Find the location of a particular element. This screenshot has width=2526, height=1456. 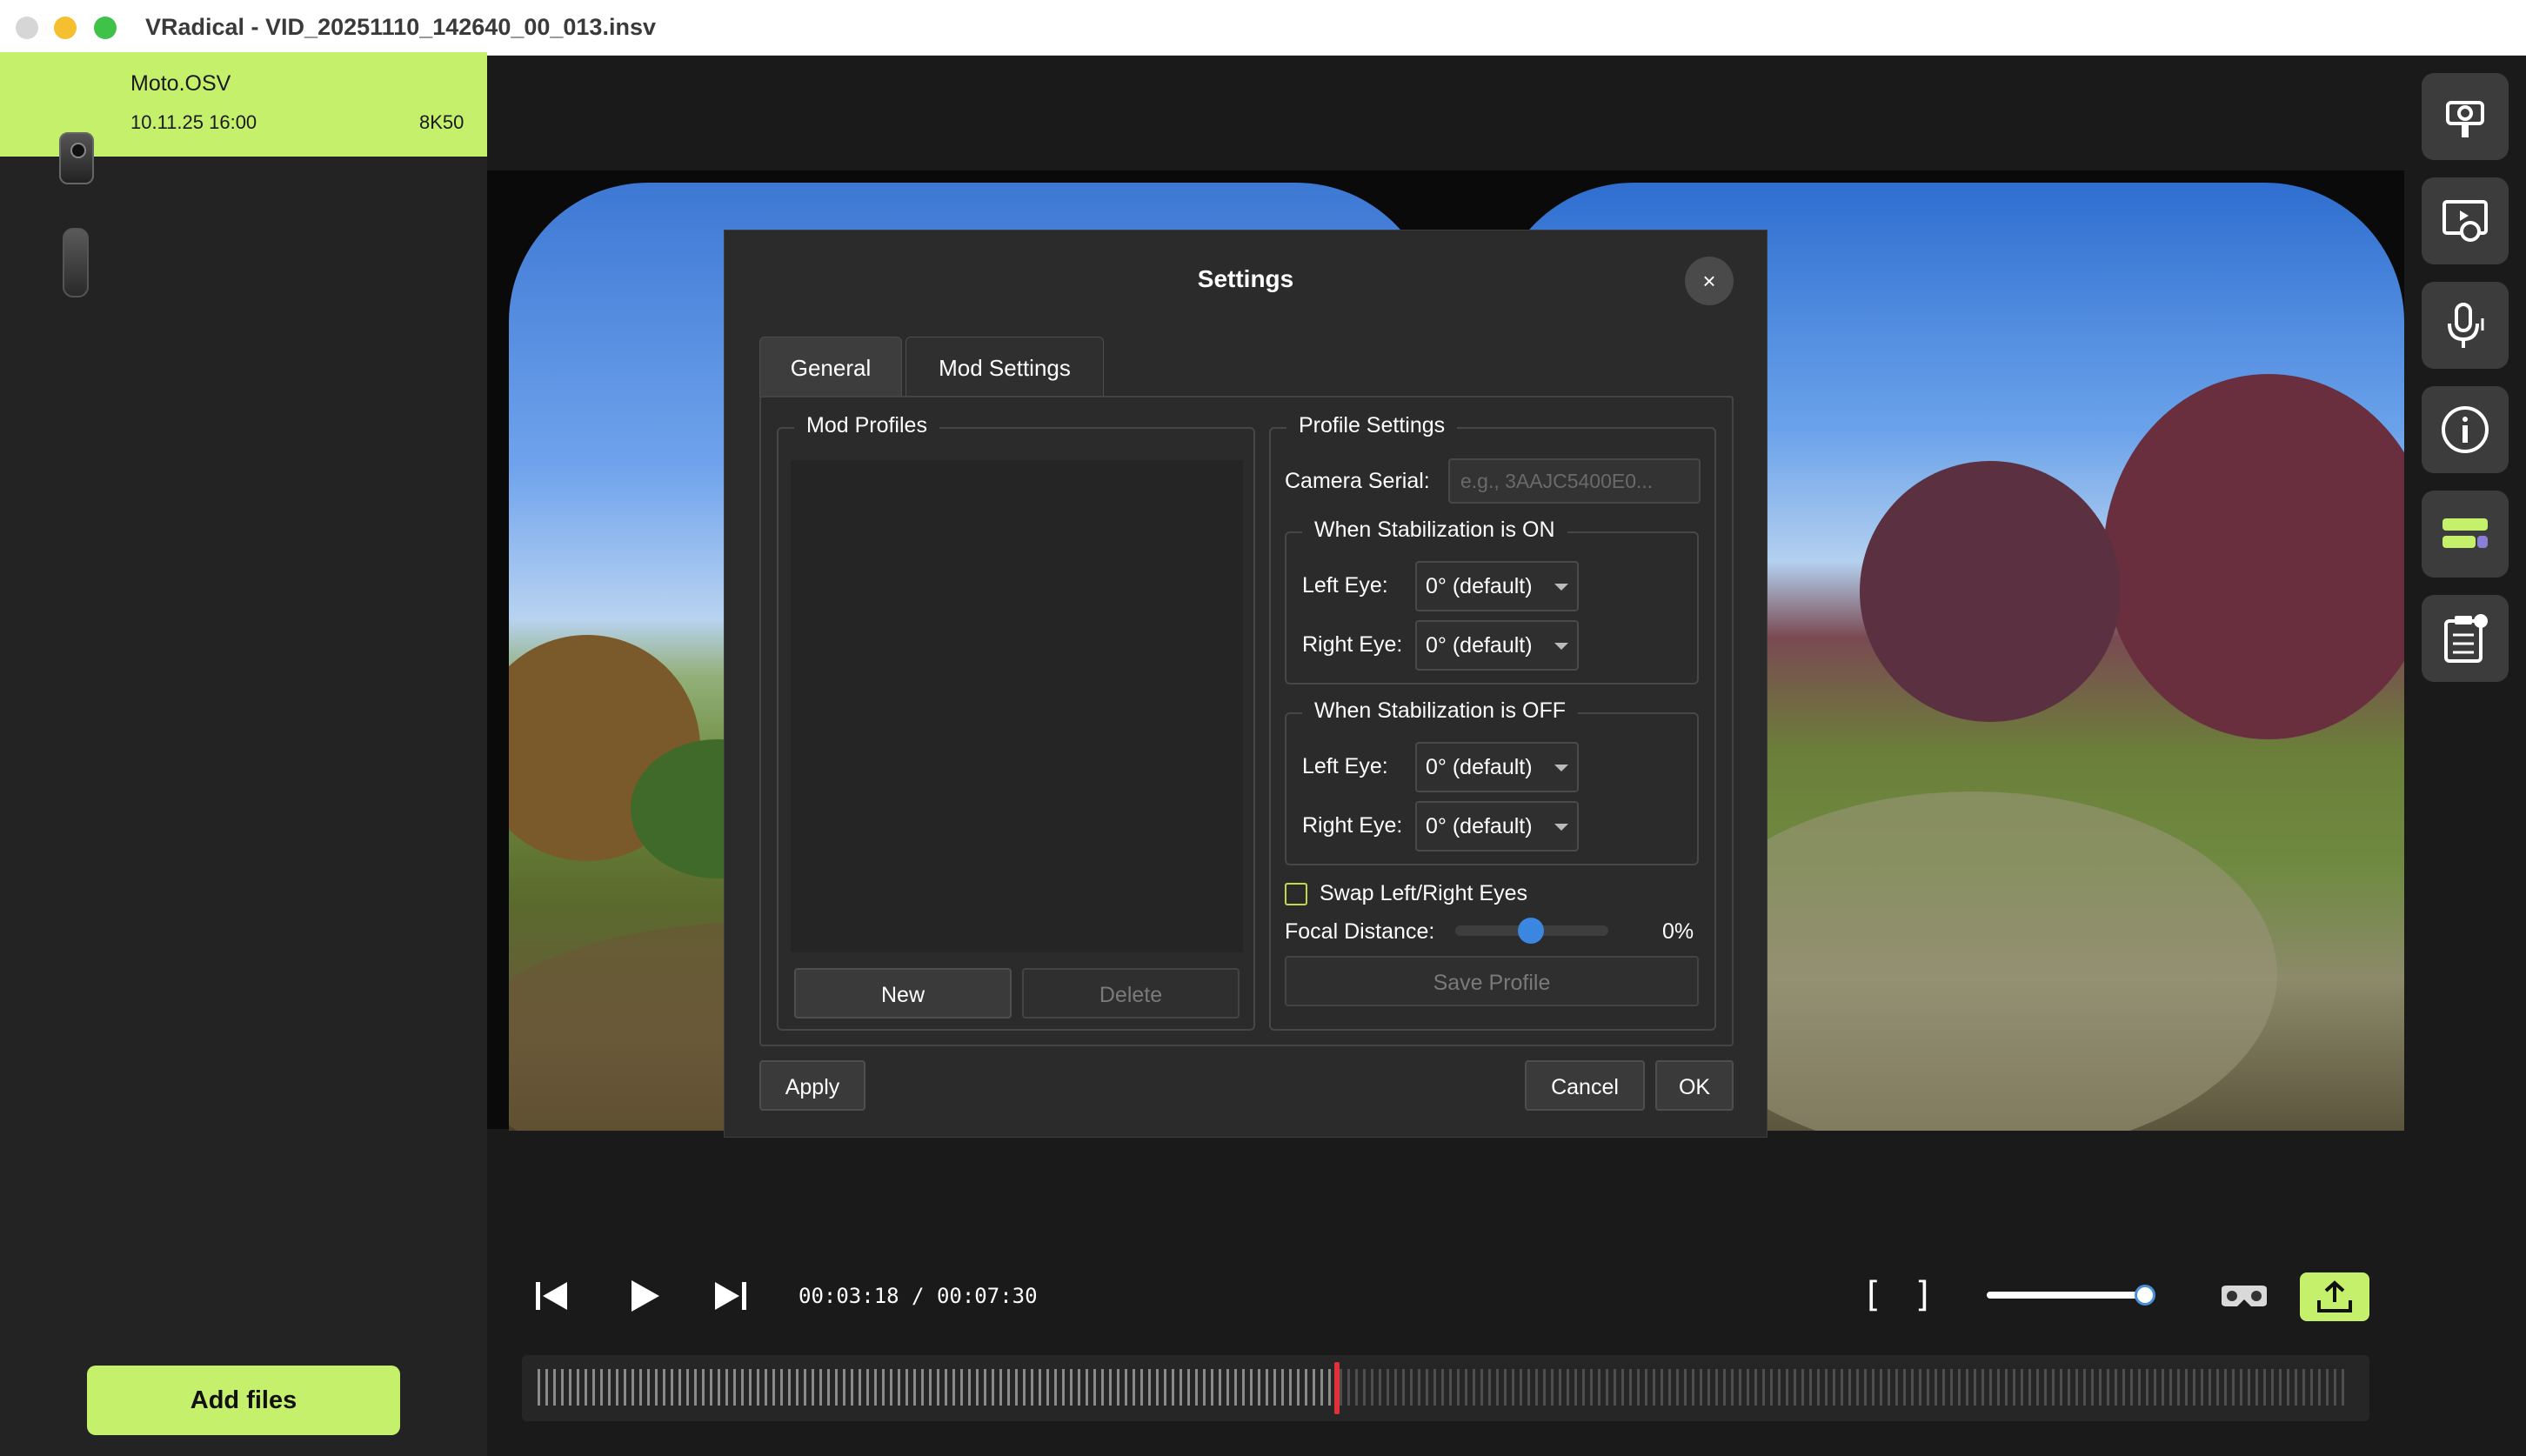

vr-headset-icon is located at coordinates (2244, 1296).